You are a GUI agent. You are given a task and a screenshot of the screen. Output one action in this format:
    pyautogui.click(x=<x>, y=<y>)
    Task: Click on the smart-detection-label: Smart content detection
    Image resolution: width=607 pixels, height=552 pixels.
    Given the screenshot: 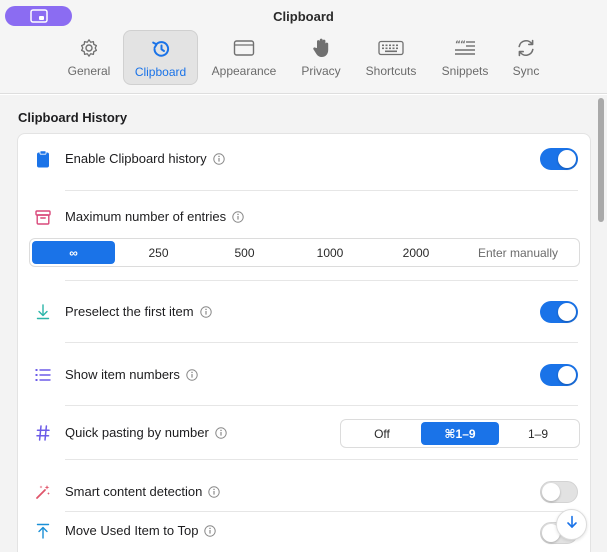 What is the action you would take?
    pyautogui.click(x=143, y=491)
    